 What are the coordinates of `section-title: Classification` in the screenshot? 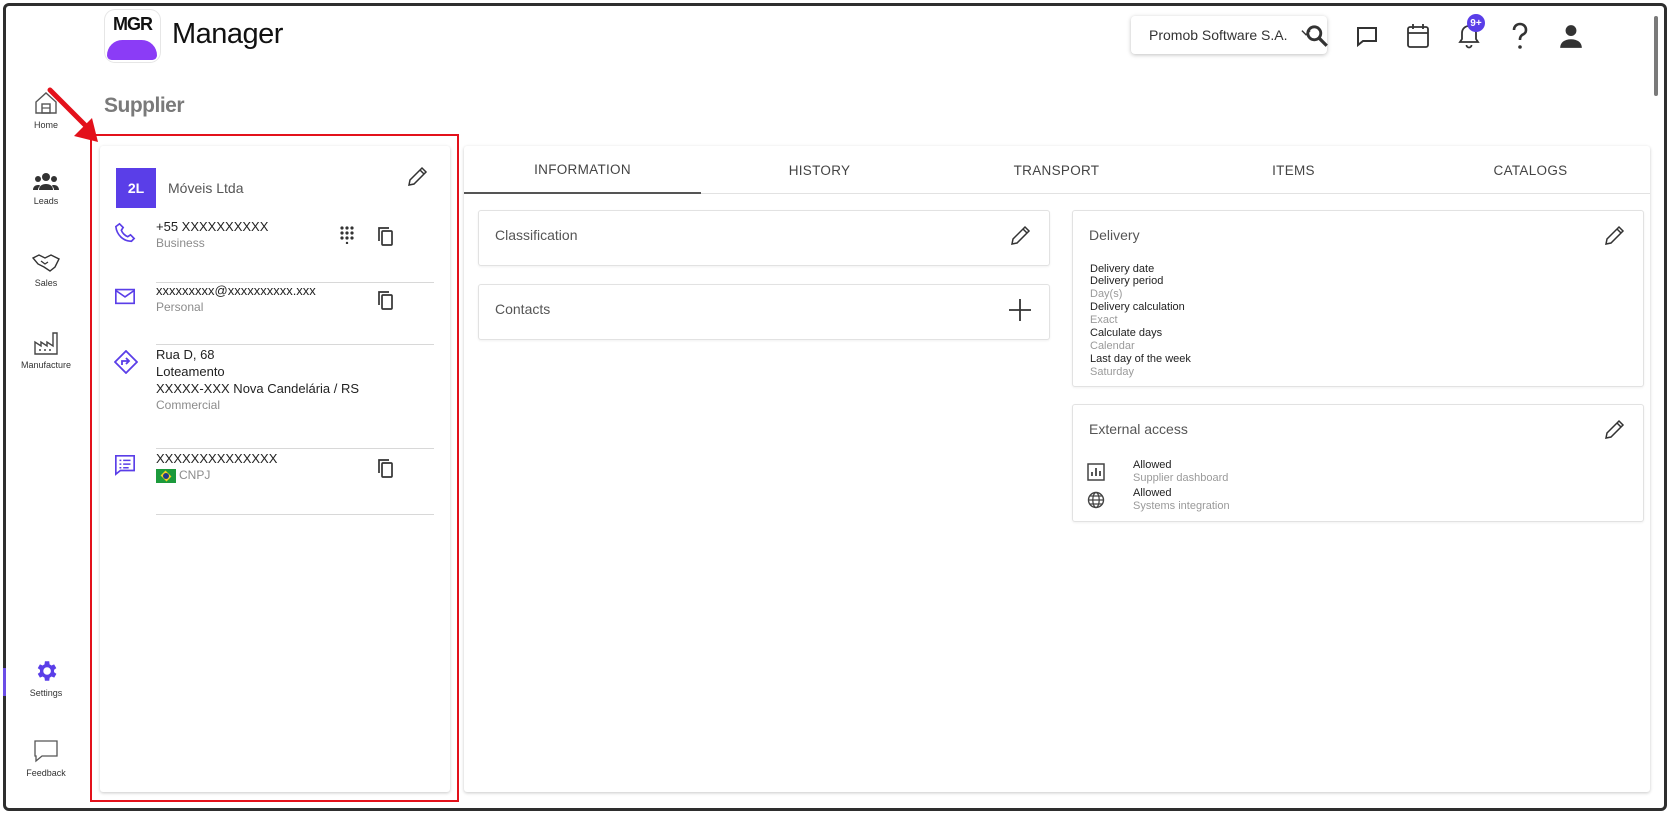 It's located at (536, 235).